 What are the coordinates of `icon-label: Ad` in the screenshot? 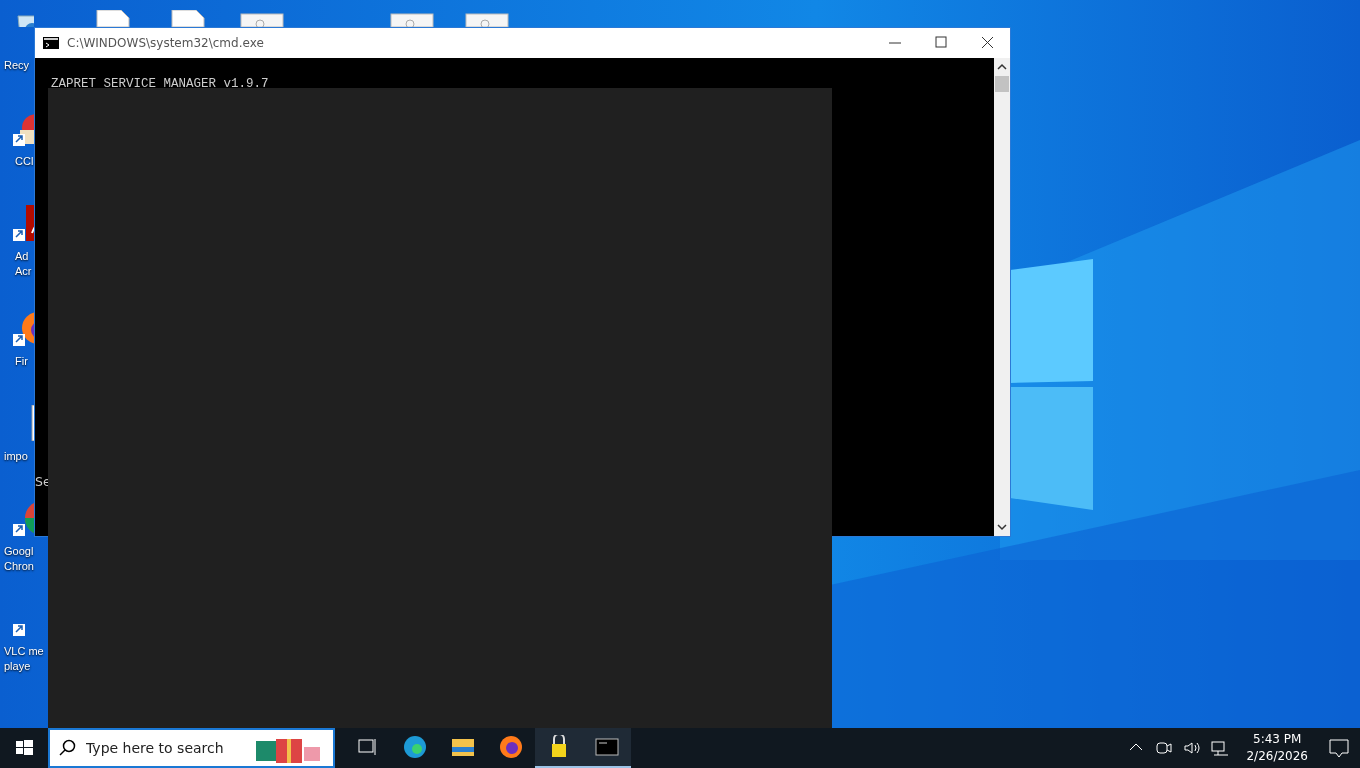 It's located at (22, 256).